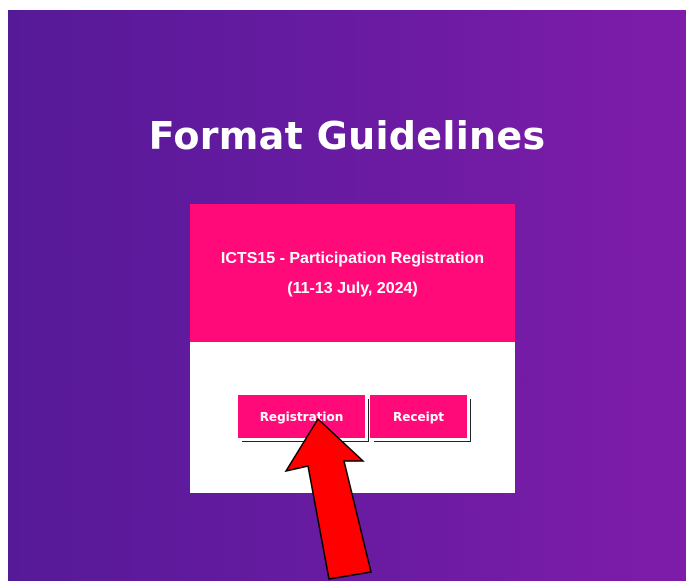 Image resolution: width=686 pixels, height=581 pixels. What do you see at coordinates (347, 136) in the screenshot?
I see `page-title: Format Guidelines` at bounding box center [347, 136].